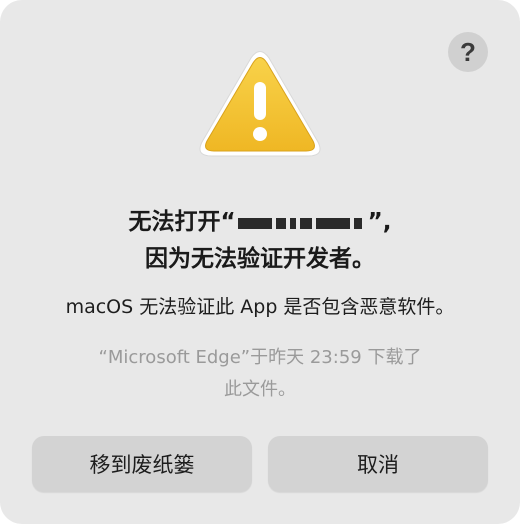 This screenshot has height=524, width=520. Describe the element at coordinates (260, 307) in the screenshot. I see `dialog-message: macOS 无法验证此 App 是否包含恶意软件。` at that location.